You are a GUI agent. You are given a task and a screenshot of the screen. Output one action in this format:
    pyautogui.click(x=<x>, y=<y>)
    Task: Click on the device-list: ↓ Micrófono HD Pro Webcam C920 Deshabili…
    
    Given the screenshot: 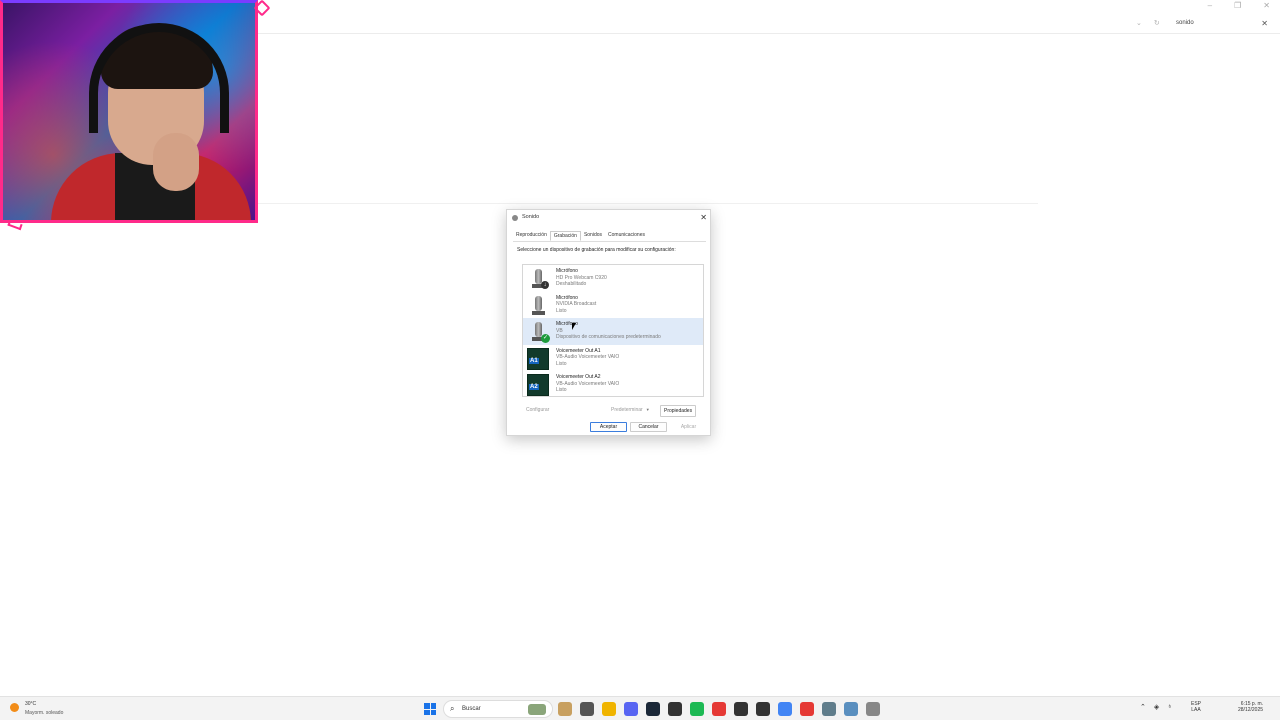 What is the action you would take?
    pyautogui.click(x=613, y=330)
    